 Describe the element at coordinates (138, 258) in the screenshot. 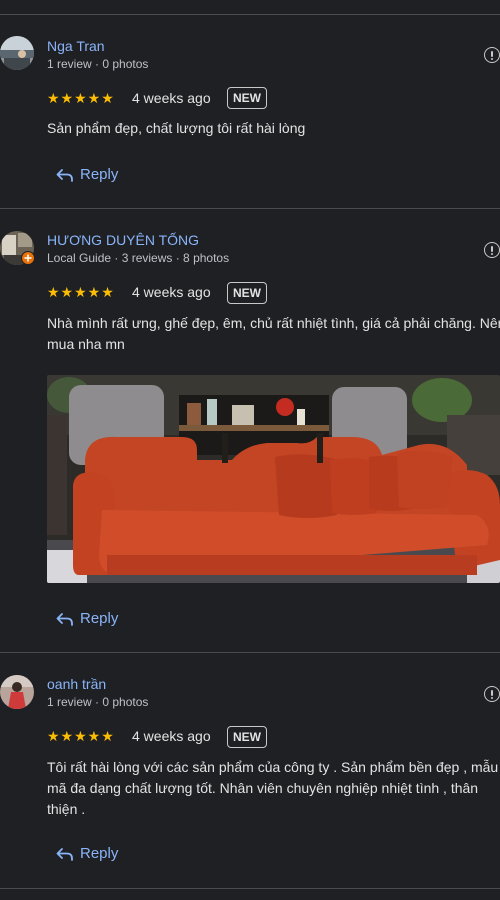

I see `reviewer-meta: Local Guide · 3 reviews · 8 photos` at that location.